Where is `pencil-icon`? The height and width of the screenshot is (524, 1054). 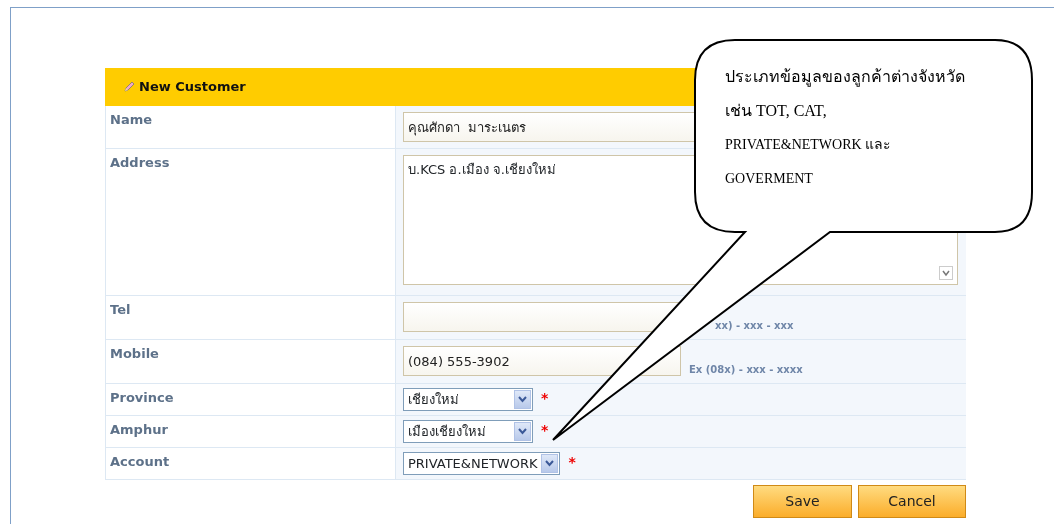 pencil-icon is located at coordinates (129, 87).